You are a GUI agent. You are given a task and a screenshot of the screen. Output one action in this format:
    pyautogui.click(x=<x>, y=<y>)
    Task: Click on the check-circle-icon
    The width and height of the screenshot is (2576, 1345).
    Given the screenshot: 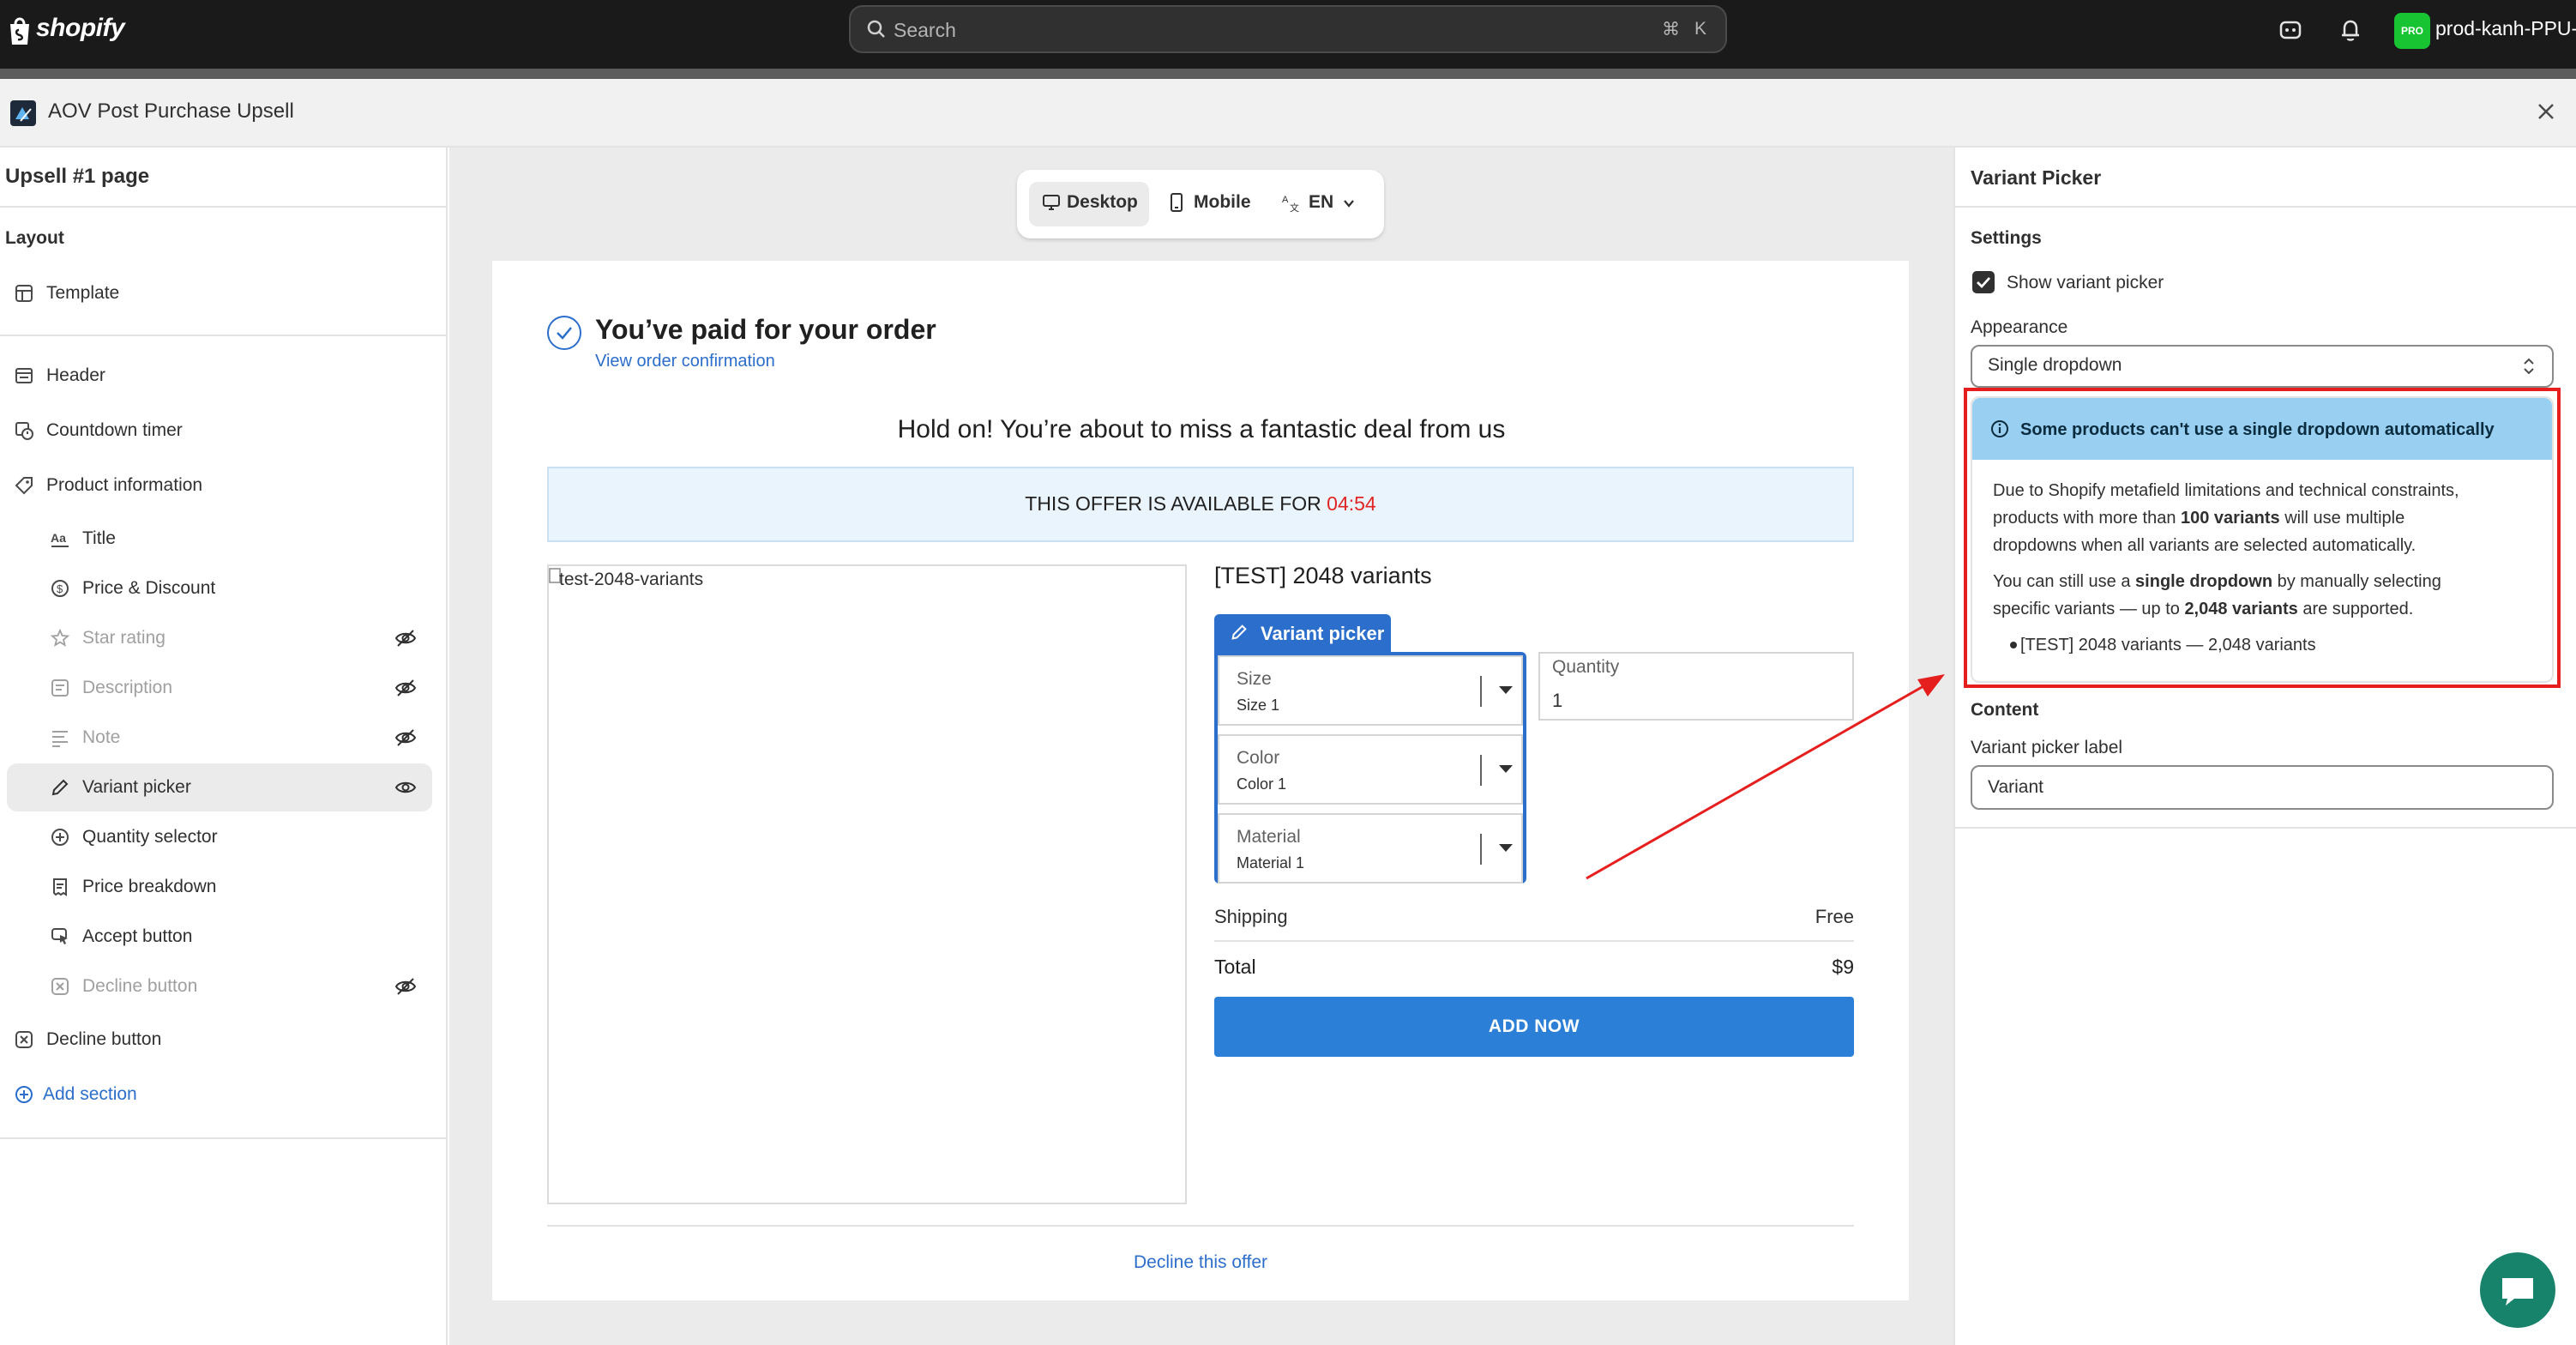 What is the action you would take?
    pyautogui.click(x=564, y=333)
    